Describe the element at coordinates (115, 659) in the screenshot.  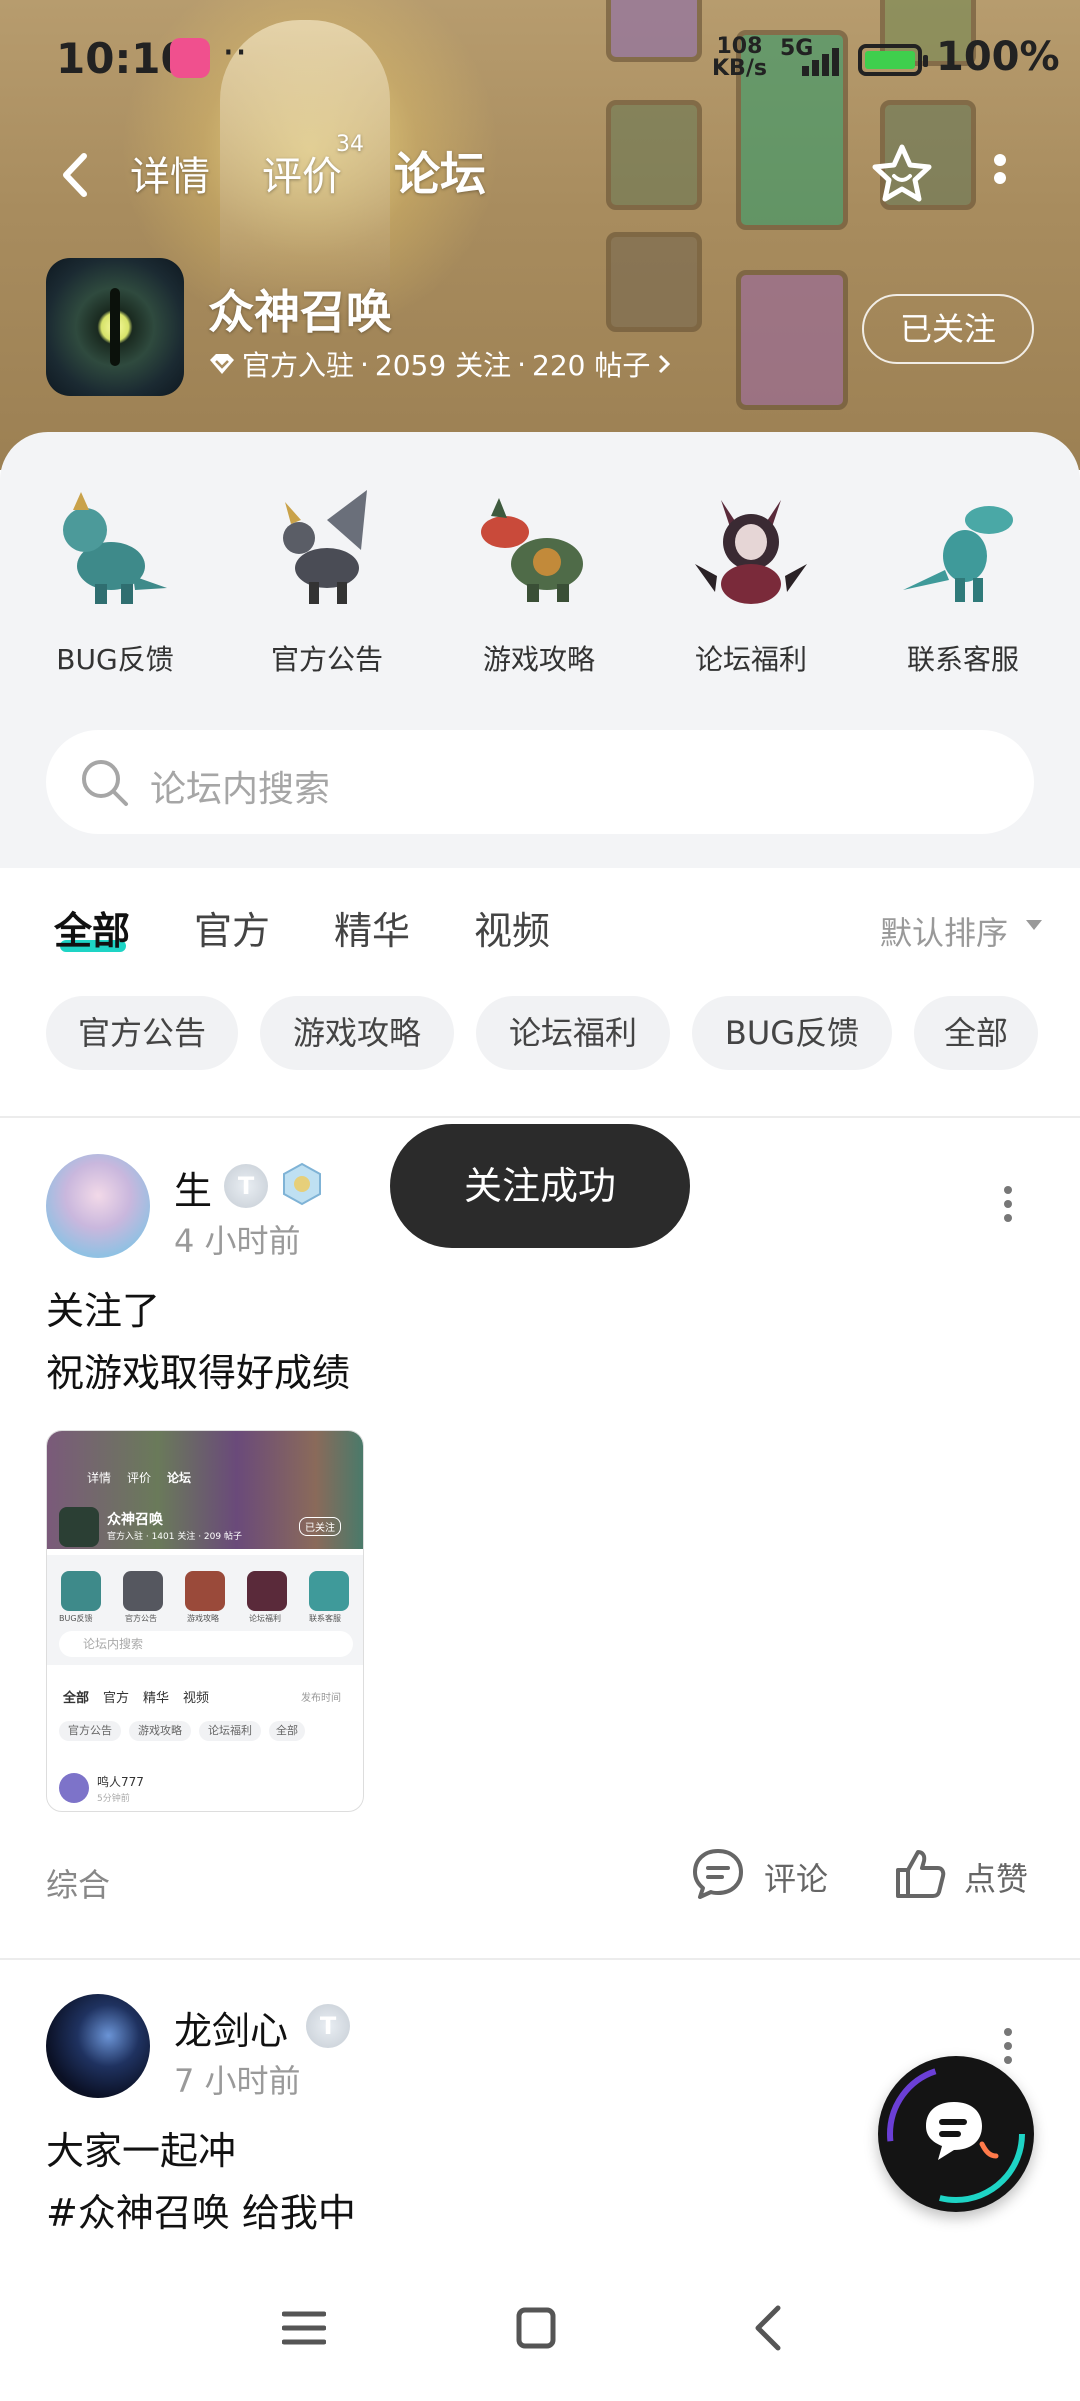
I see `category-label: BUG反馈` at that location.